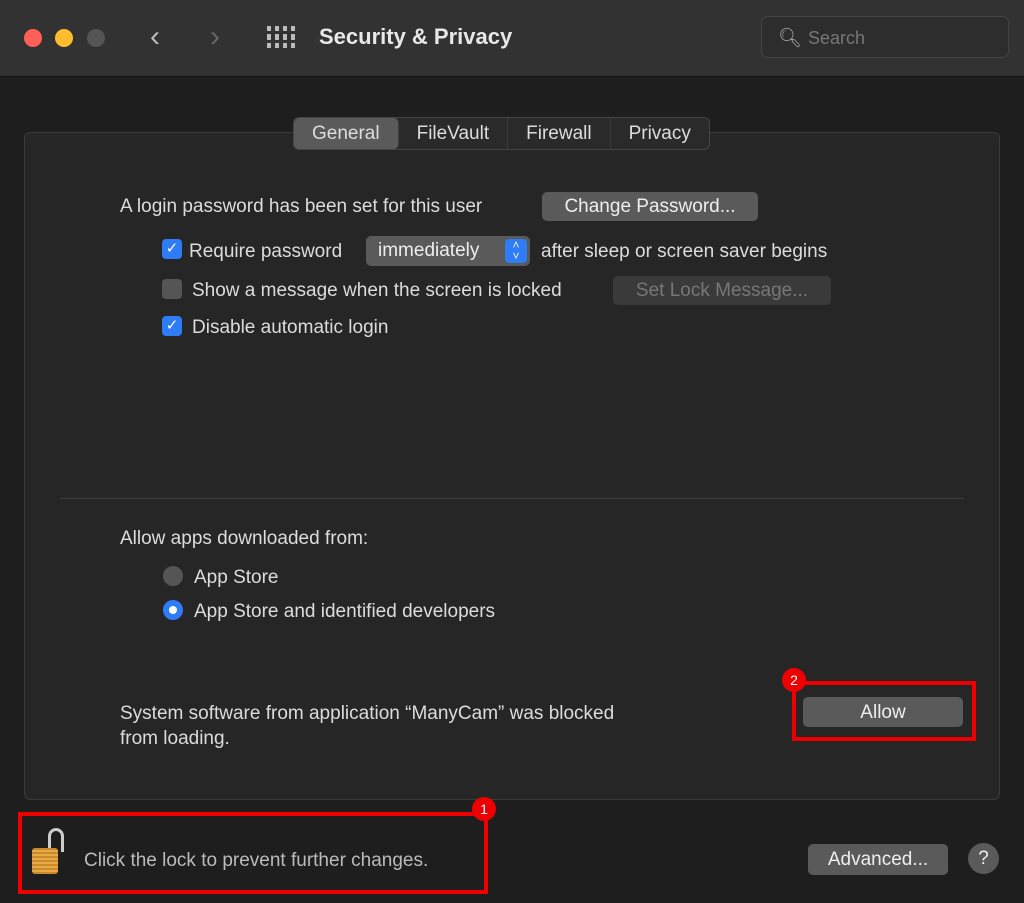 The height and width of the screenshot is (903, 1024). What do you see at coordinates (266, 251) in the screenshot?
I see `require-password-label: Require password` at bounding box center [266, 251].